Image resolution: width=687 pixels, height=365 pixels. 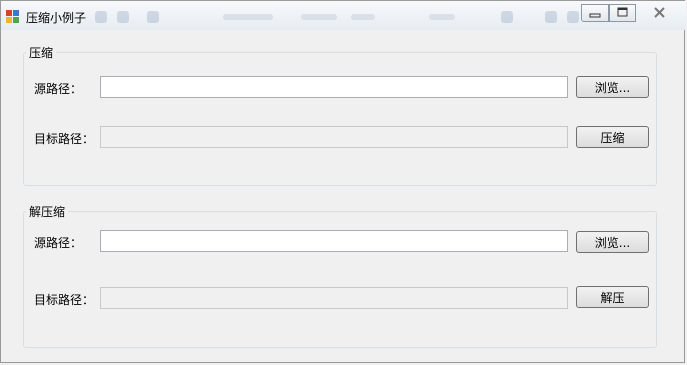 I want to click on compress-source-input, so click(x=334, y=87).